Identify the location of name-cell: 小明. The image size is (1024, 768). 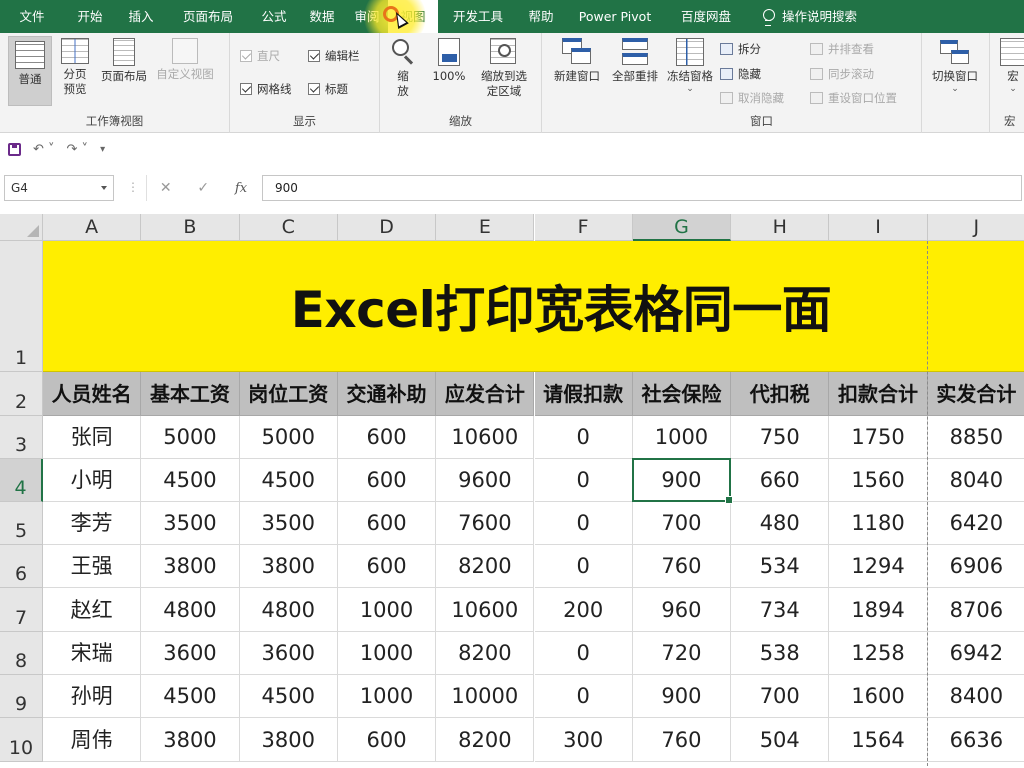
(92, 480).